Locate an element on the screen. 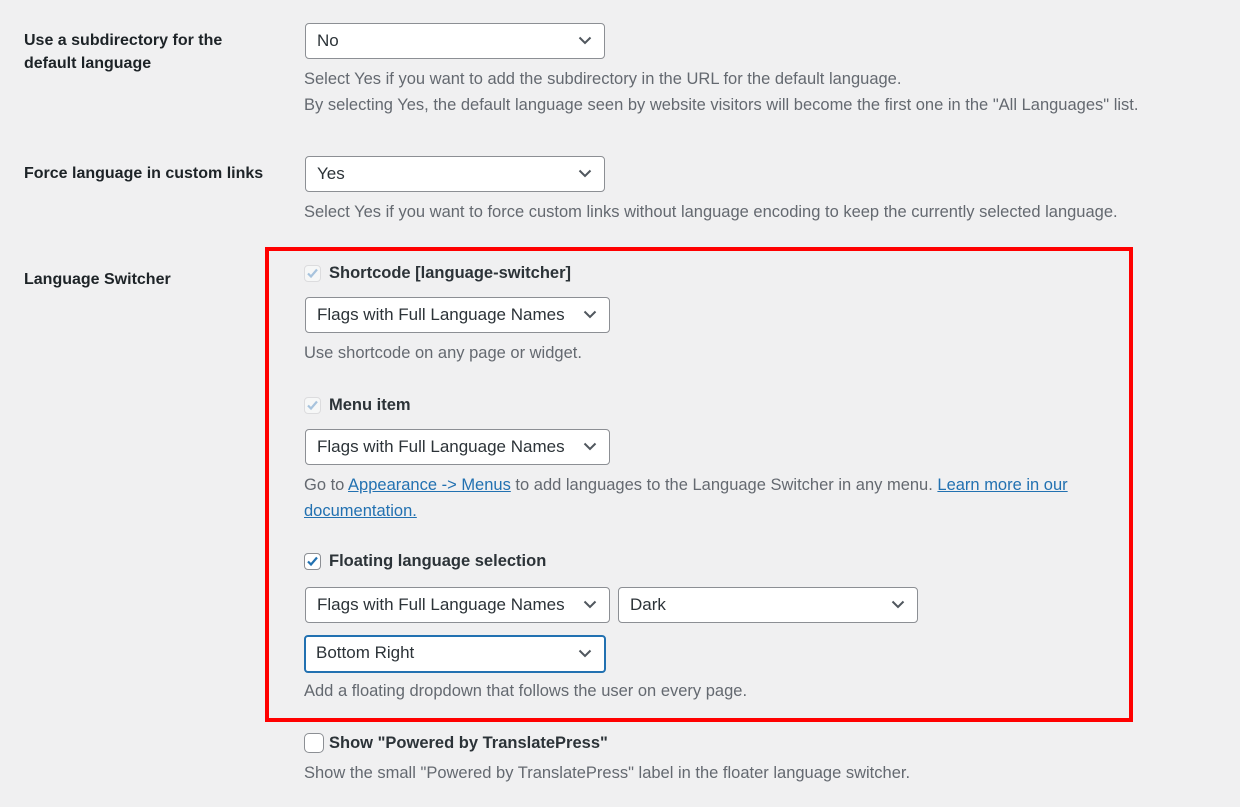  force-language-select-value: Yes is located at coordinates (331, 173).